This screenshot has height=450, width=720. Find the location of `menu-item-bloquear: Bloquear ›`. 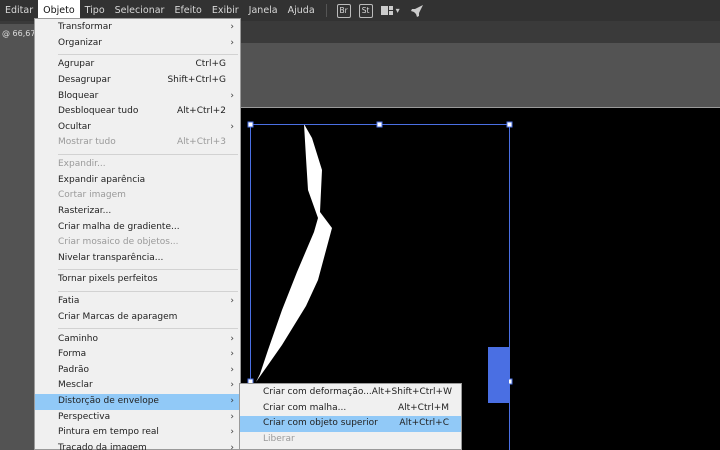

menu-item-bloquear: Bloquear › is located at coordinates (137, 97).